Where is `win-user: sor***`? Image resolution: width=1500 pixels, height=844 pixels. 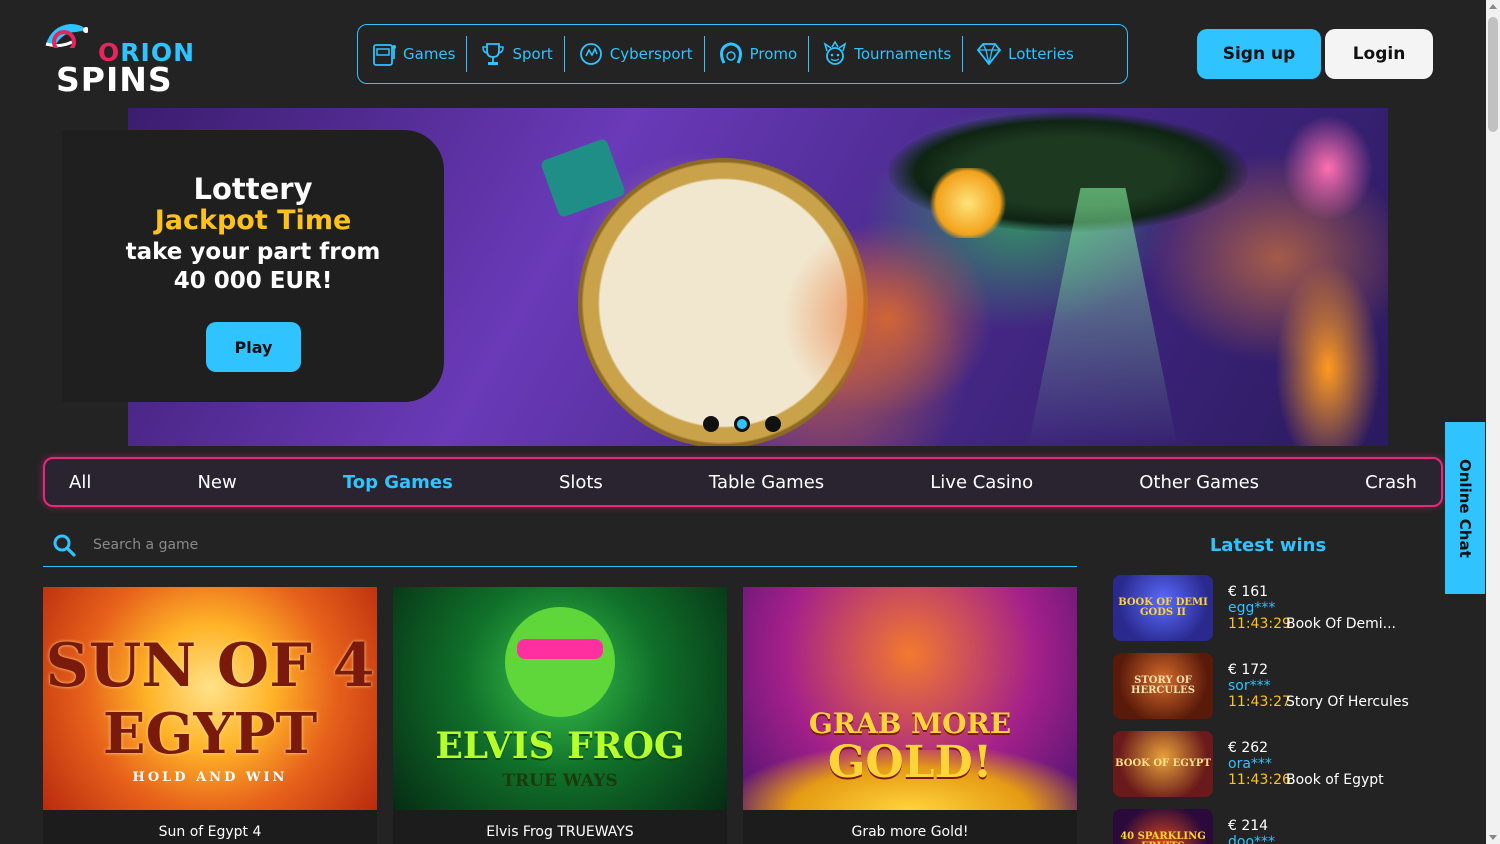 win-user: sor*** is located at coordinates (1249, 686).